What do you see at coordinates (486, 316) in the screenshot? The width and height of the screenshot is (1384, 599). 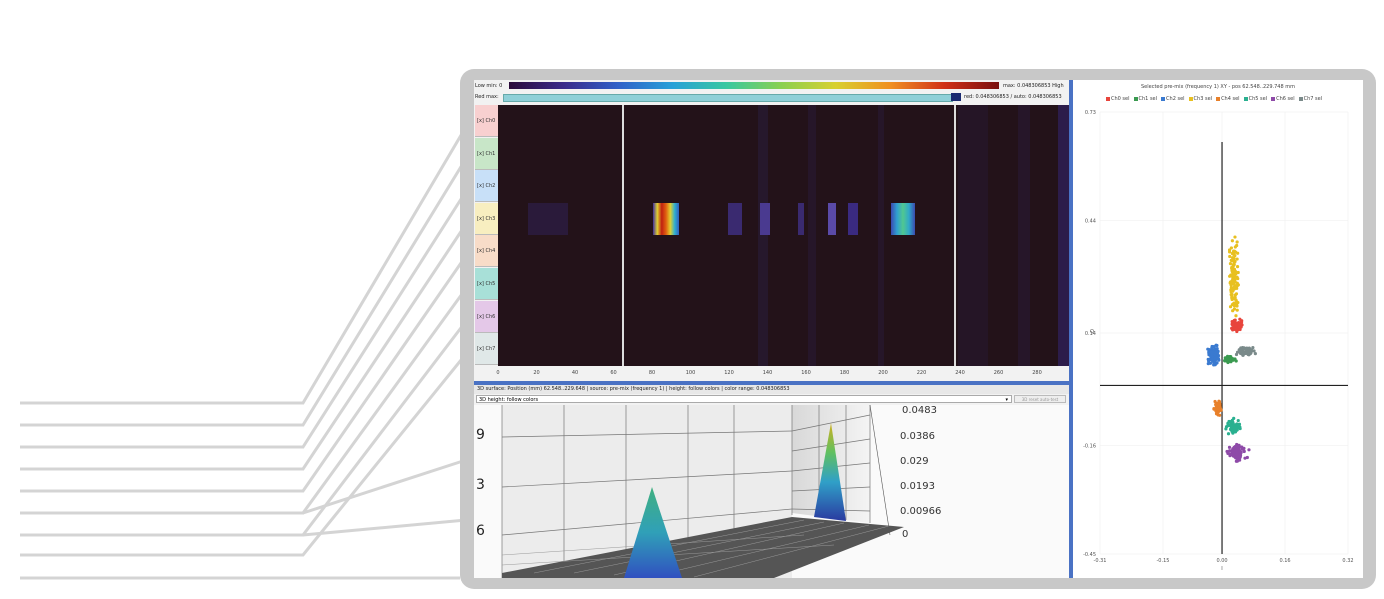 I see `channel-label: [x] Ch6` at bounding box center [486, 316].